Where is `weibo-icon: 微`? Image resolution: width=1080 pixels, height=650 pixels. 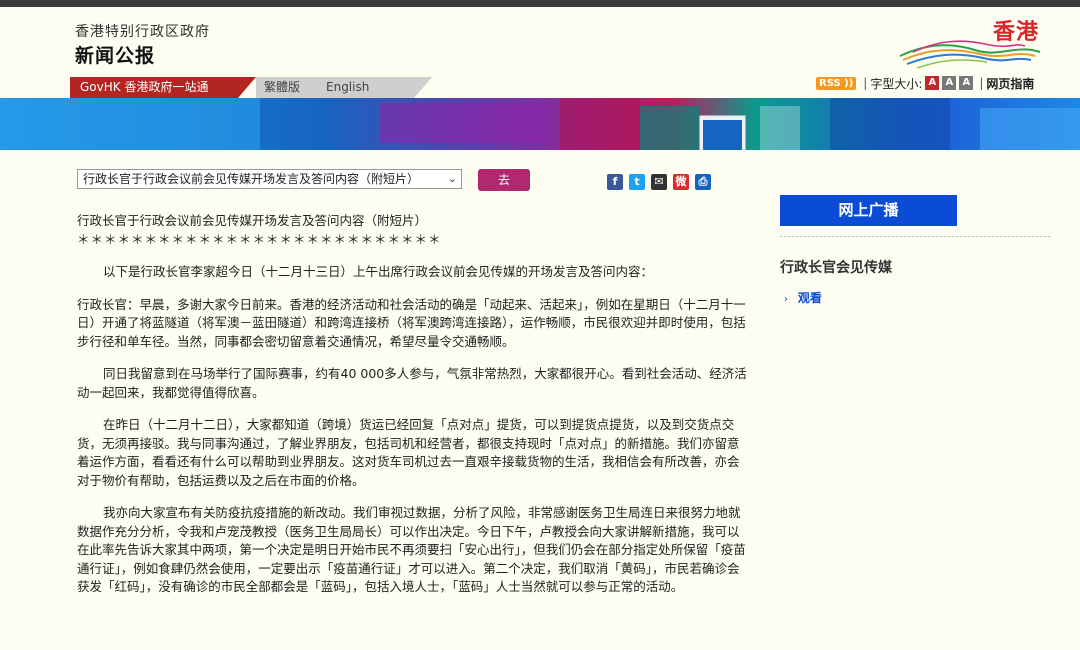 weibo-icon: 微 is located at coordinates (681, 182).